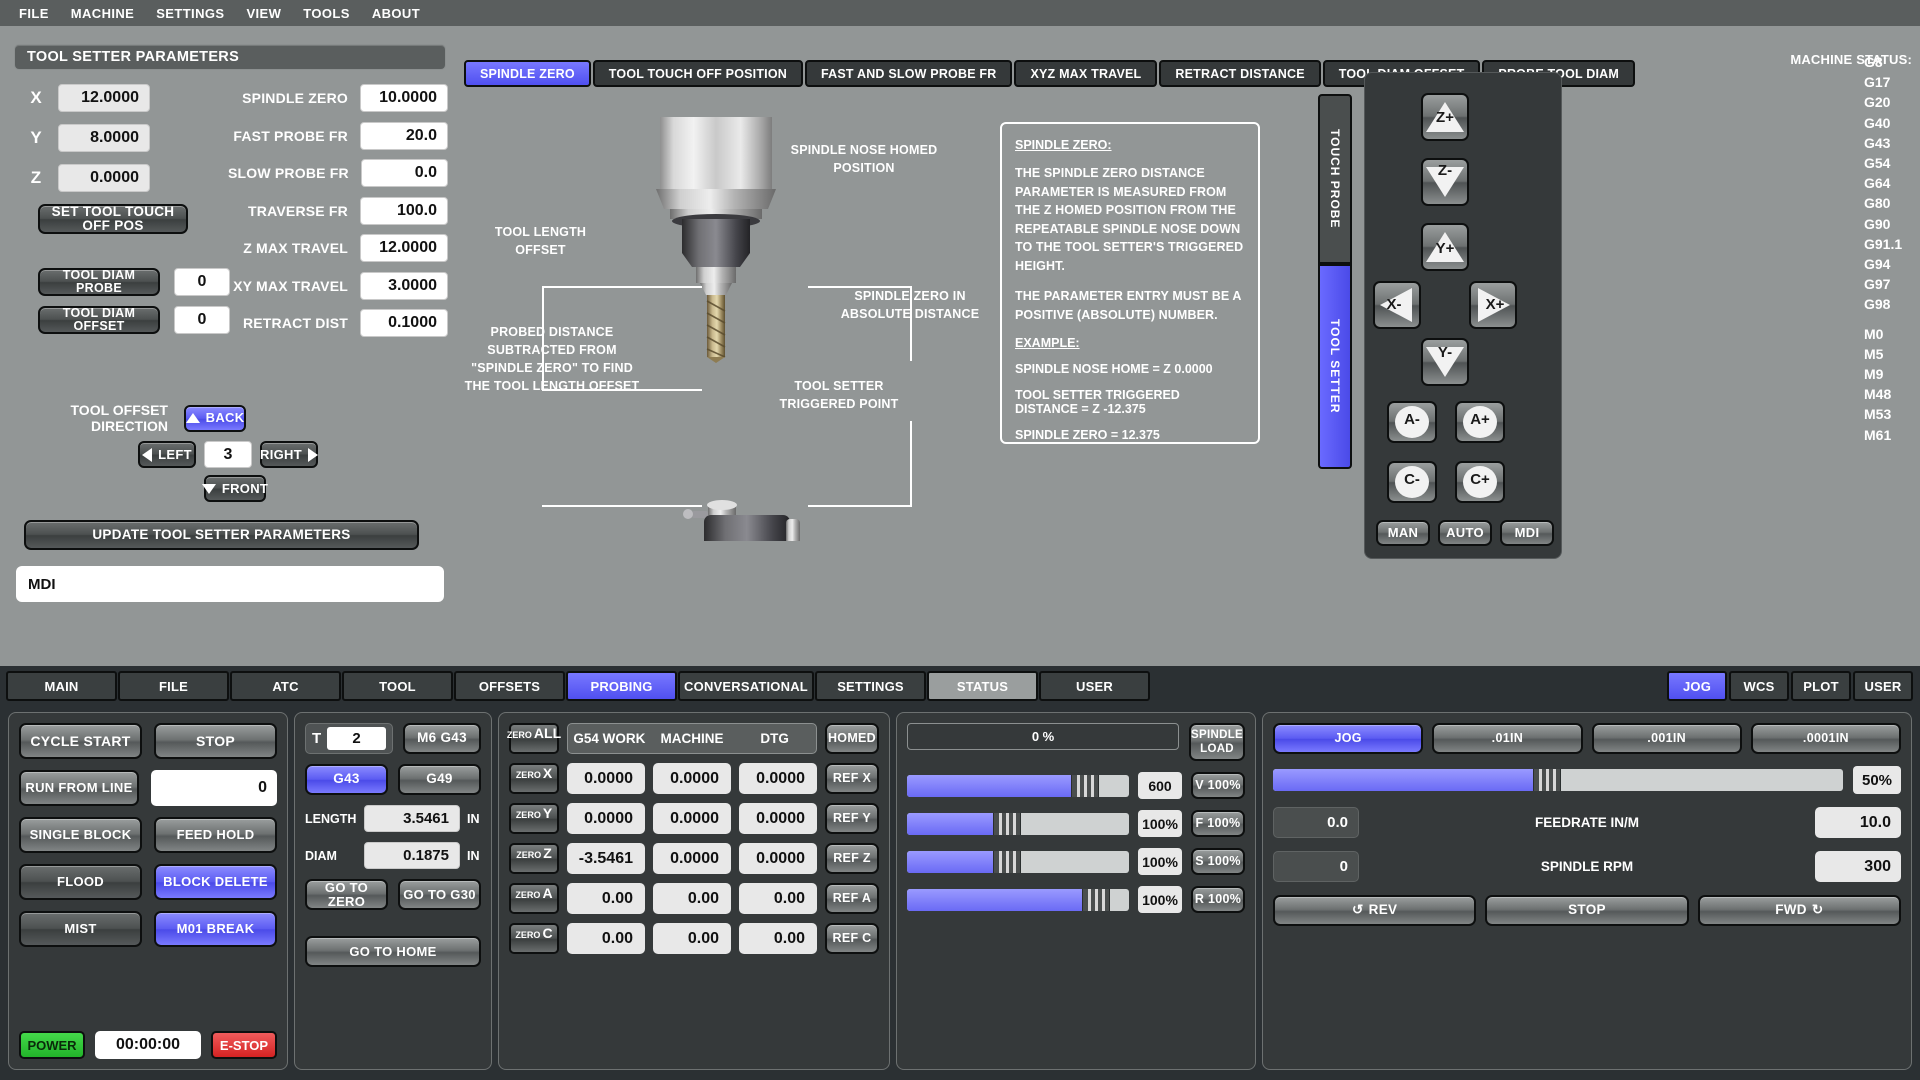 This screenshot has height=1080, width=1920. I want to click on menu-item-machine: MACHINE, so click(102, 13).